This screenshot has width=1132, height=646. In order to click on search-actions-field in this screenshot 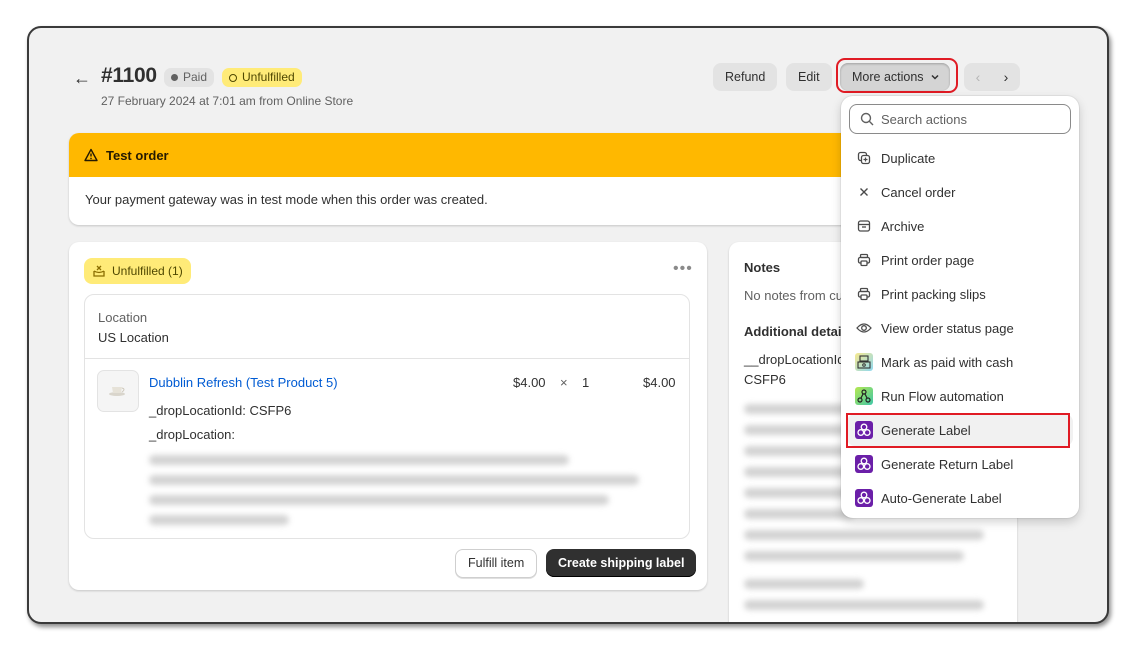, I will do `click(960, 119)`.